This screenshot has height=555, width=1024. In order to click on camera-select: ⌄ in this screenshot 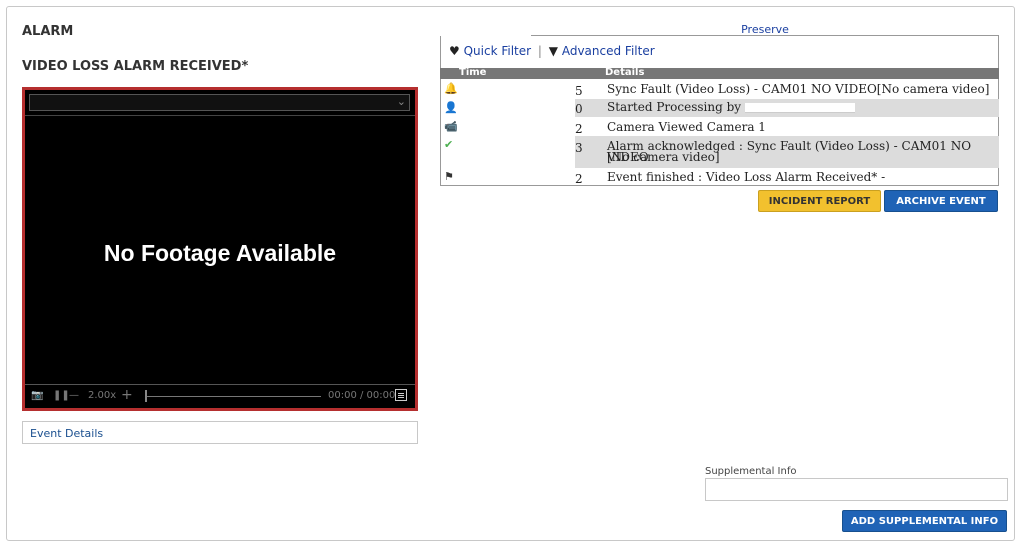, I will do `click(219, 102)`.